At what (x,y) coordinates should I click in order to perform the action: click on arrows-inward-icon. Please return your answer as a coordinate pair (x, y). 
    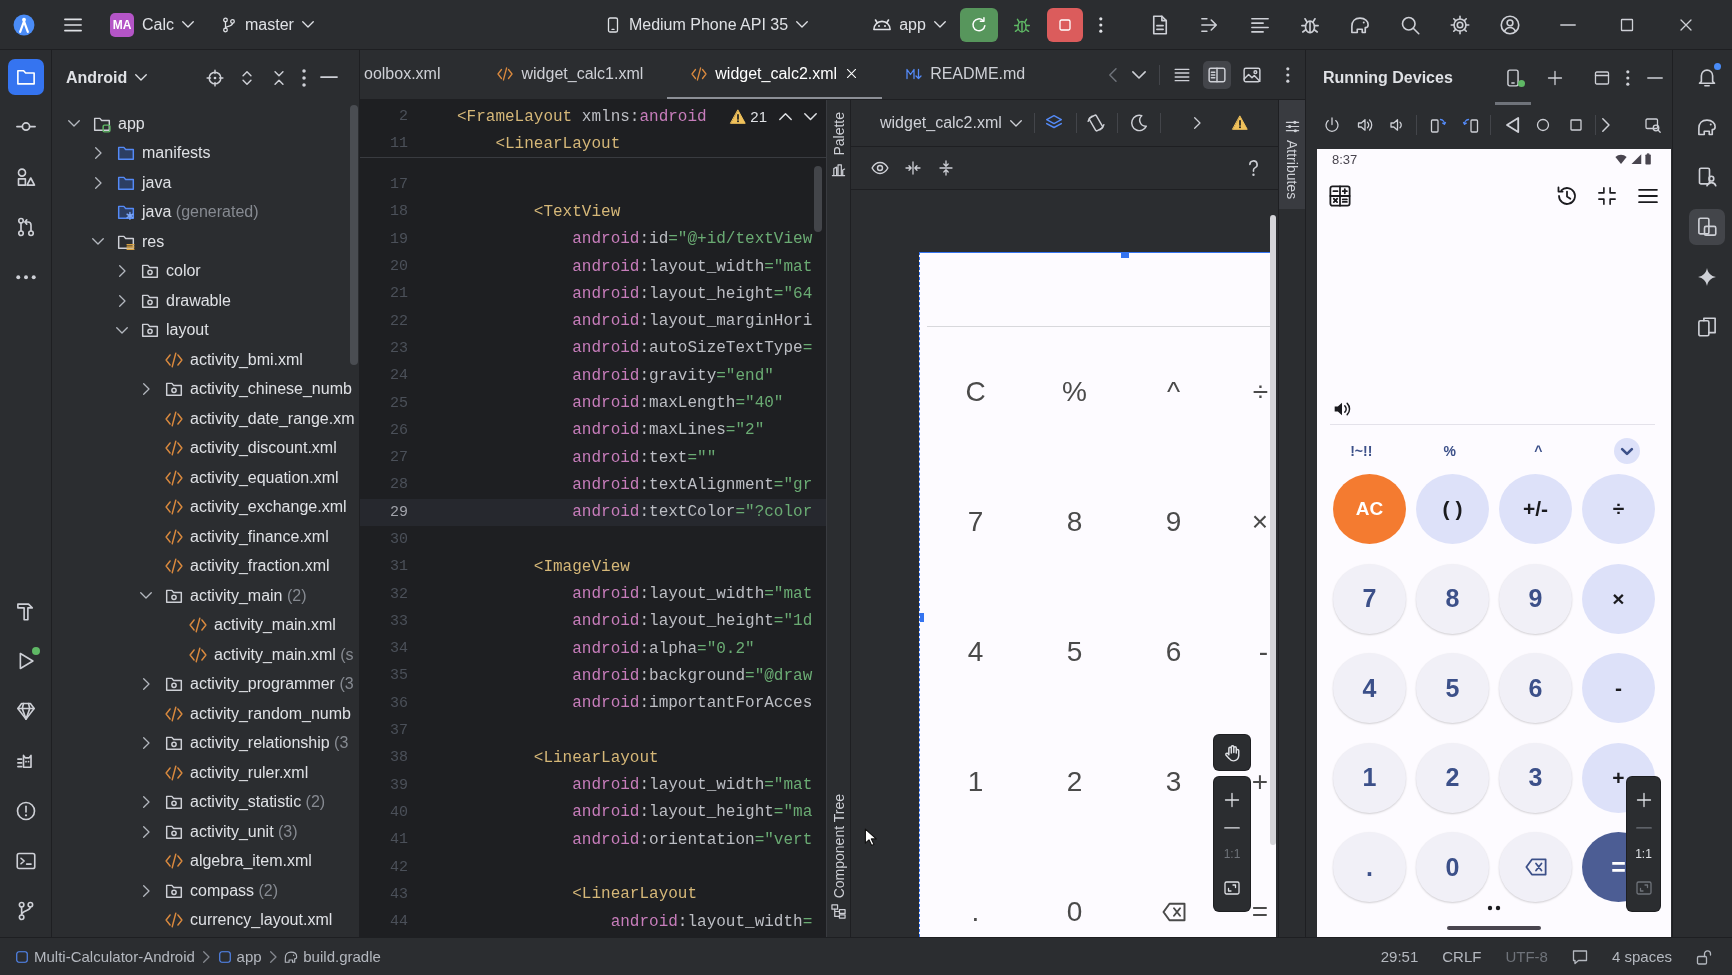
    Looking at the image, I should click on (913, 168).